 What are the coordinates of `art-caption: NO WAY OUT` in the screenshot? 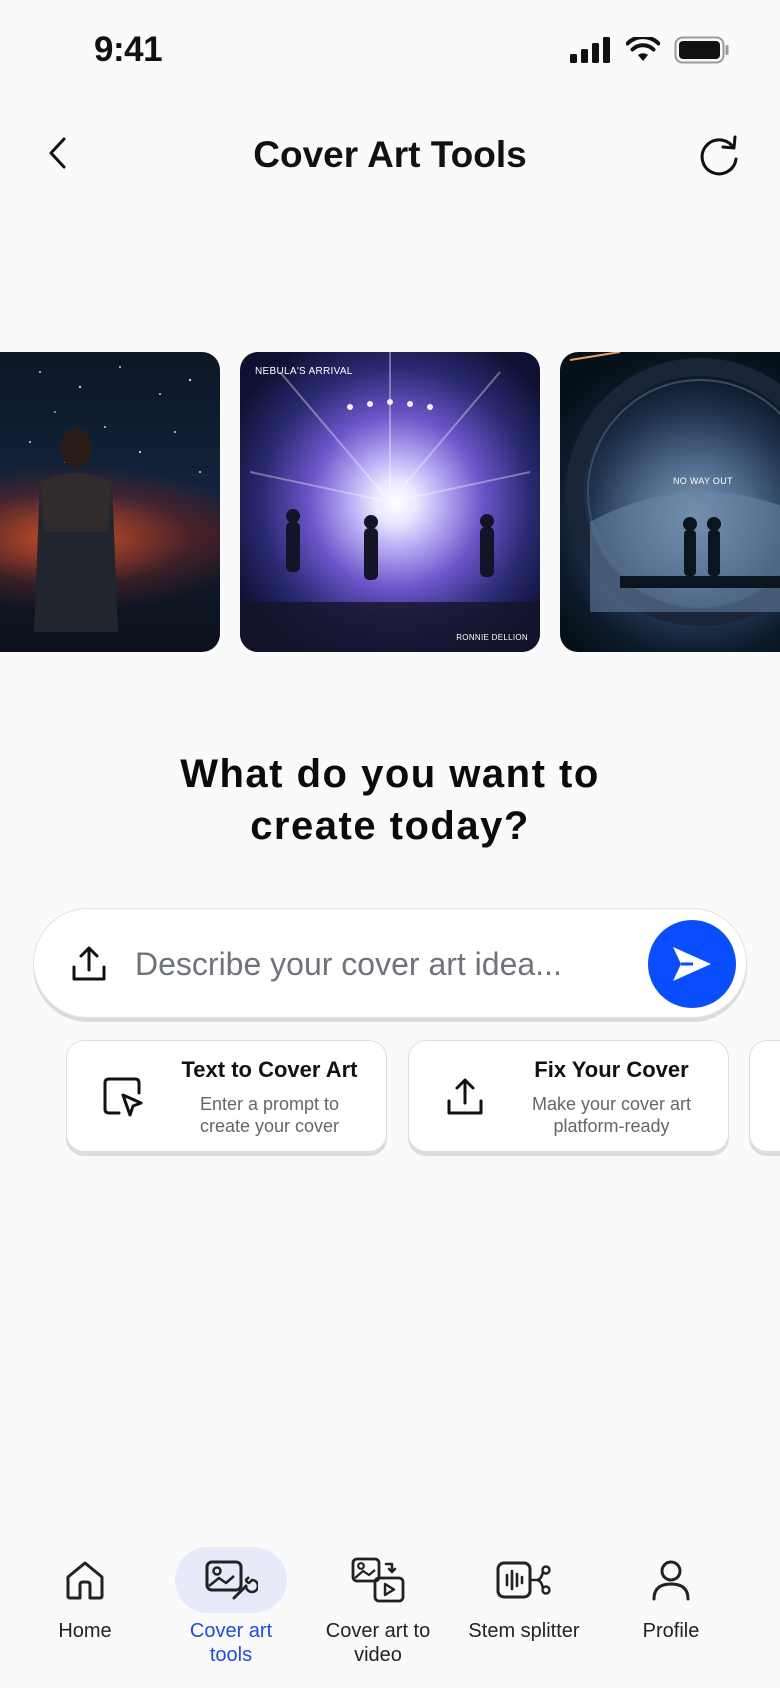 It's located at (703, 481).